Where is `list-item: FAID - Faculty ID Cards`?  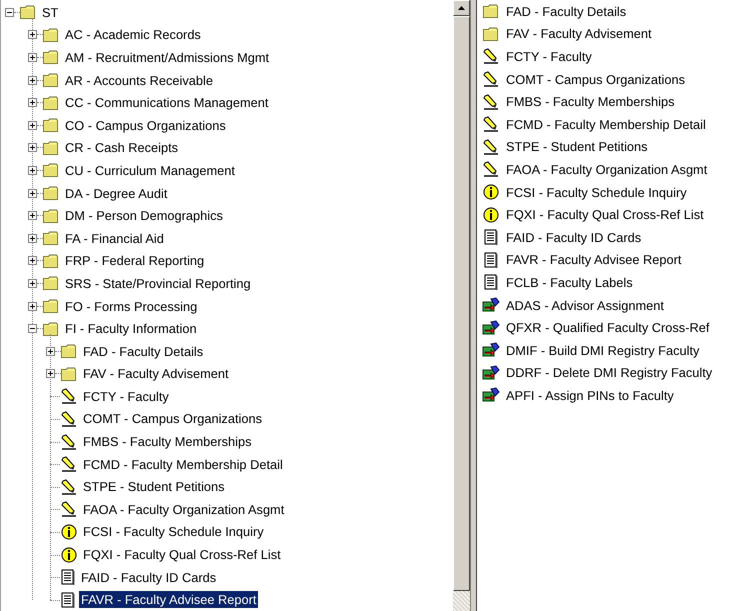 list-item: FAID - Faculty ID Cards is located at coordinates (574, 237).